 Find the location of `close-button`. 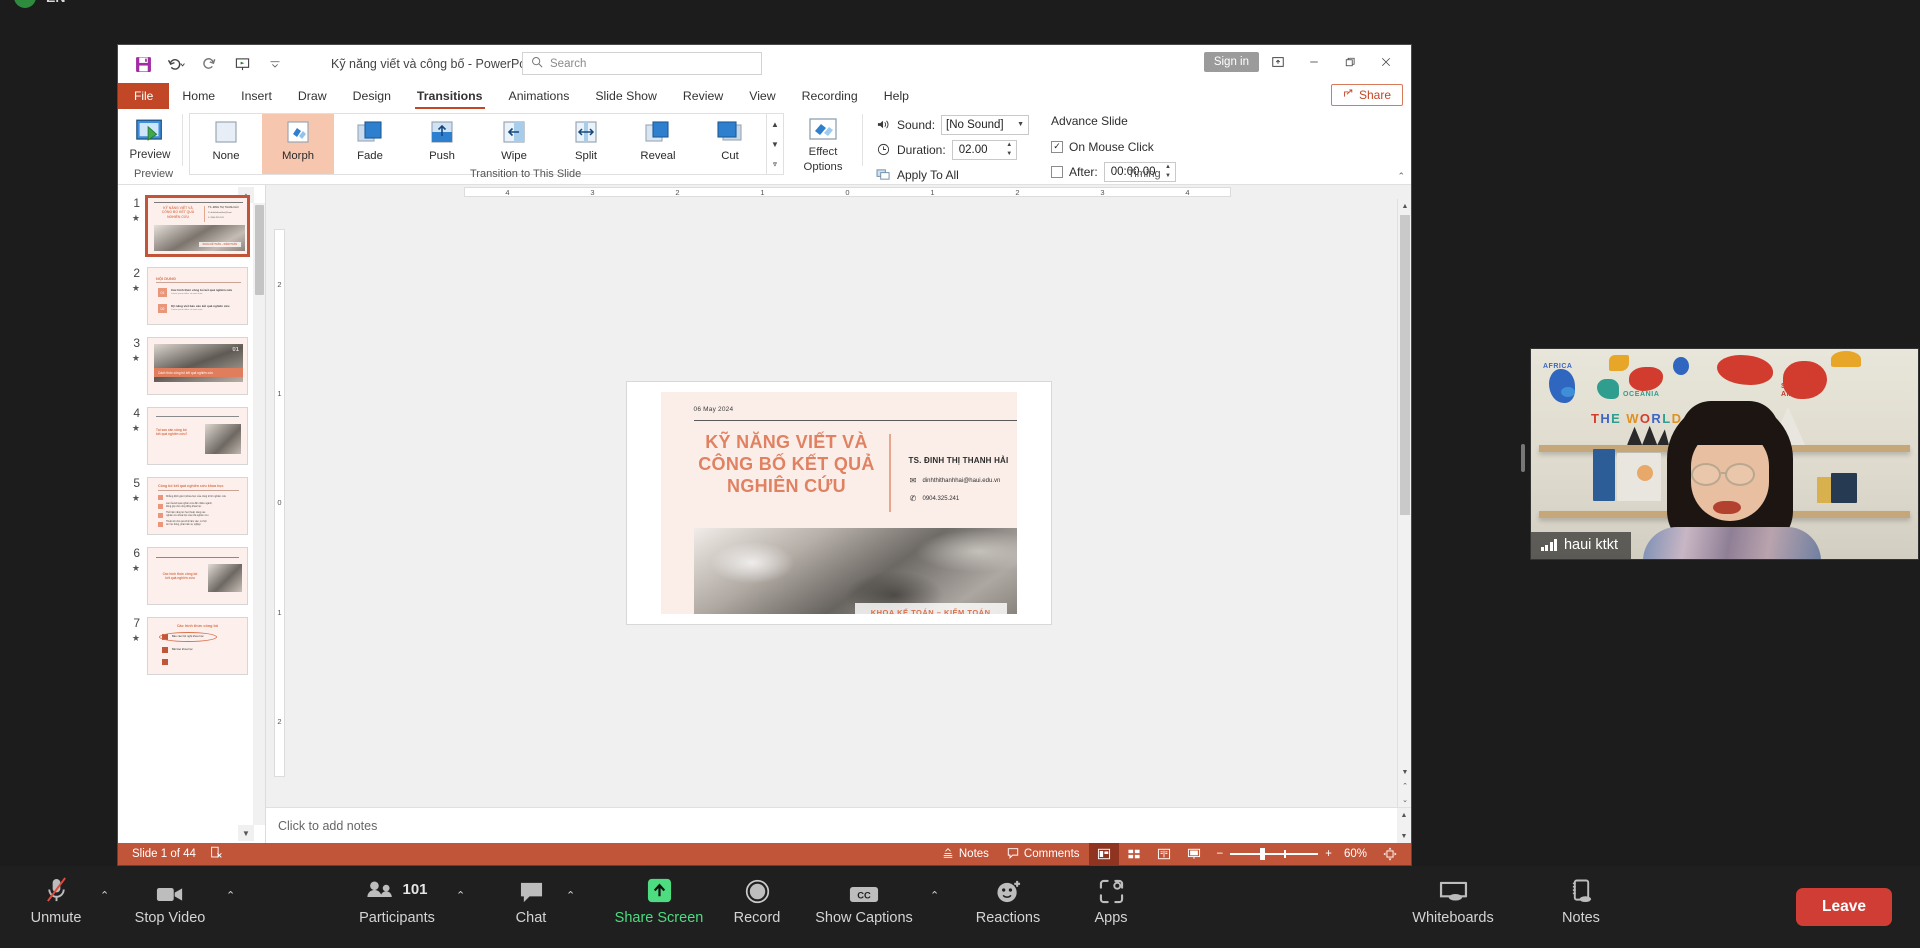

close-button is located at coordinates (1386, 62).